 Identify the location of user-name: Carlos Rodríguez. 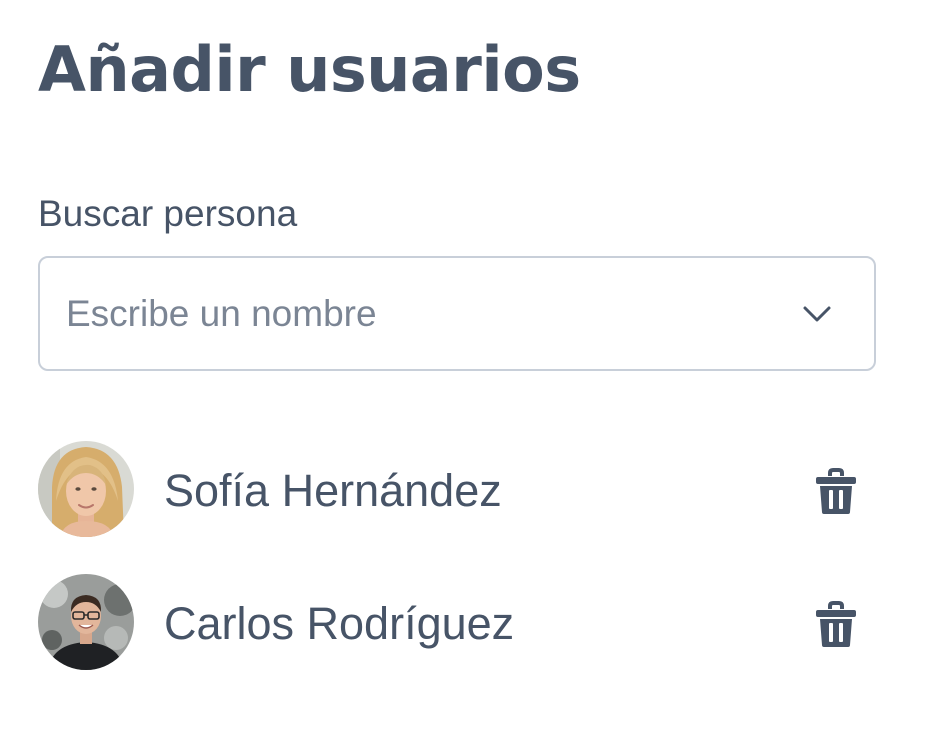
(339, 623).